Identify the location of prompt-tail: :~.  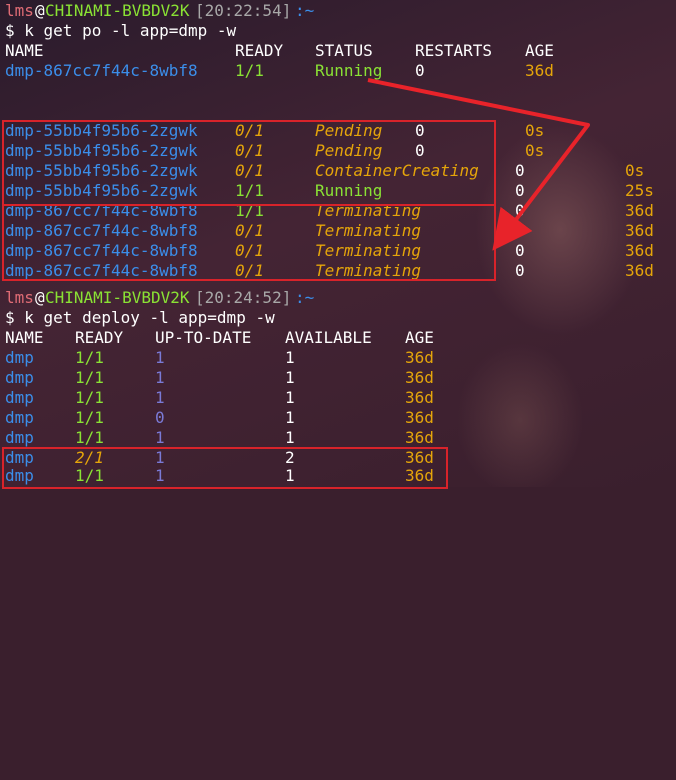
(305, 297).